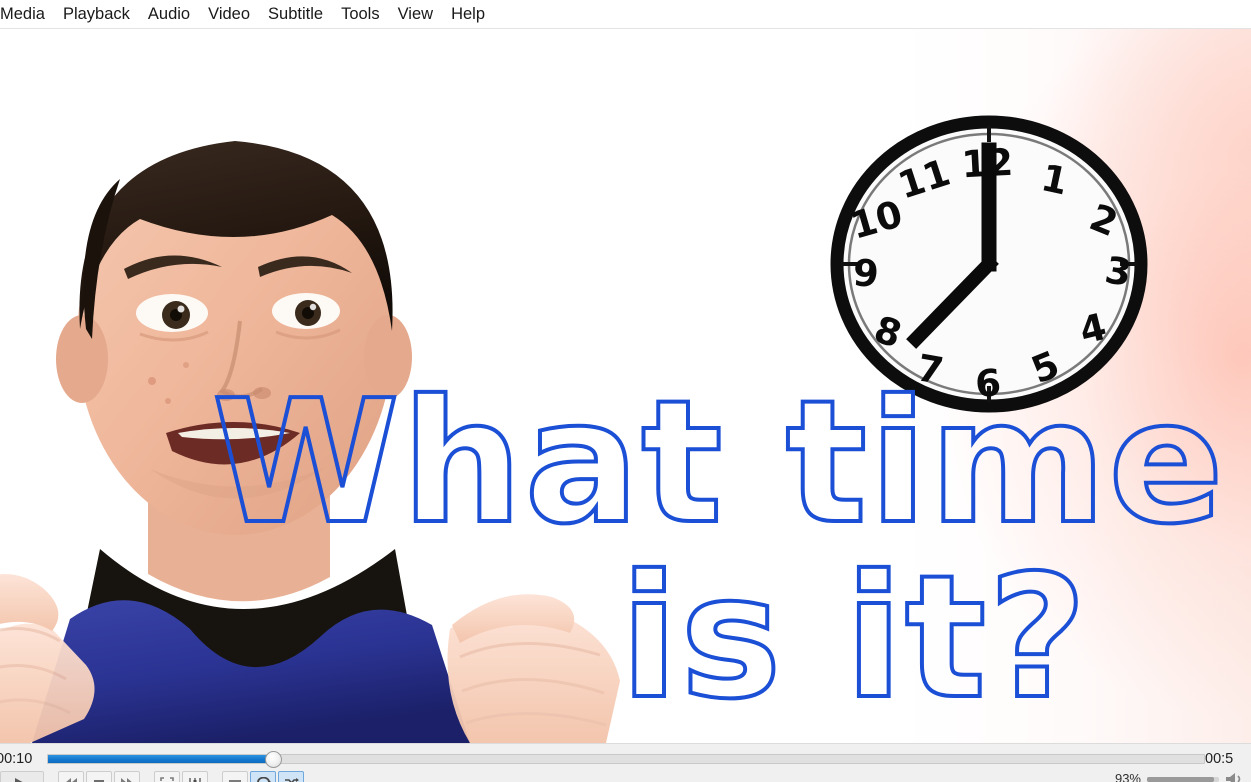  I want to click on previous-button, so click(71, 776).